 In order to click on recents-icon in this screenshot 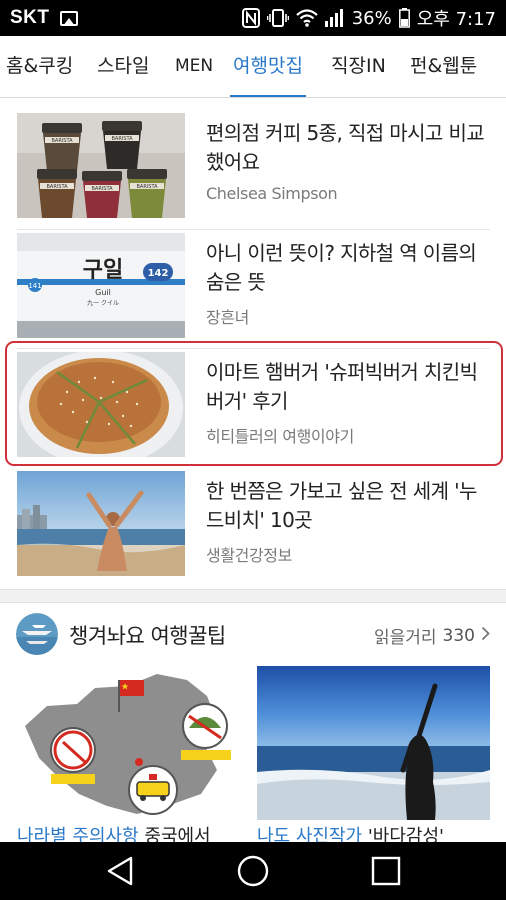, I will do `click(386, 871)`.